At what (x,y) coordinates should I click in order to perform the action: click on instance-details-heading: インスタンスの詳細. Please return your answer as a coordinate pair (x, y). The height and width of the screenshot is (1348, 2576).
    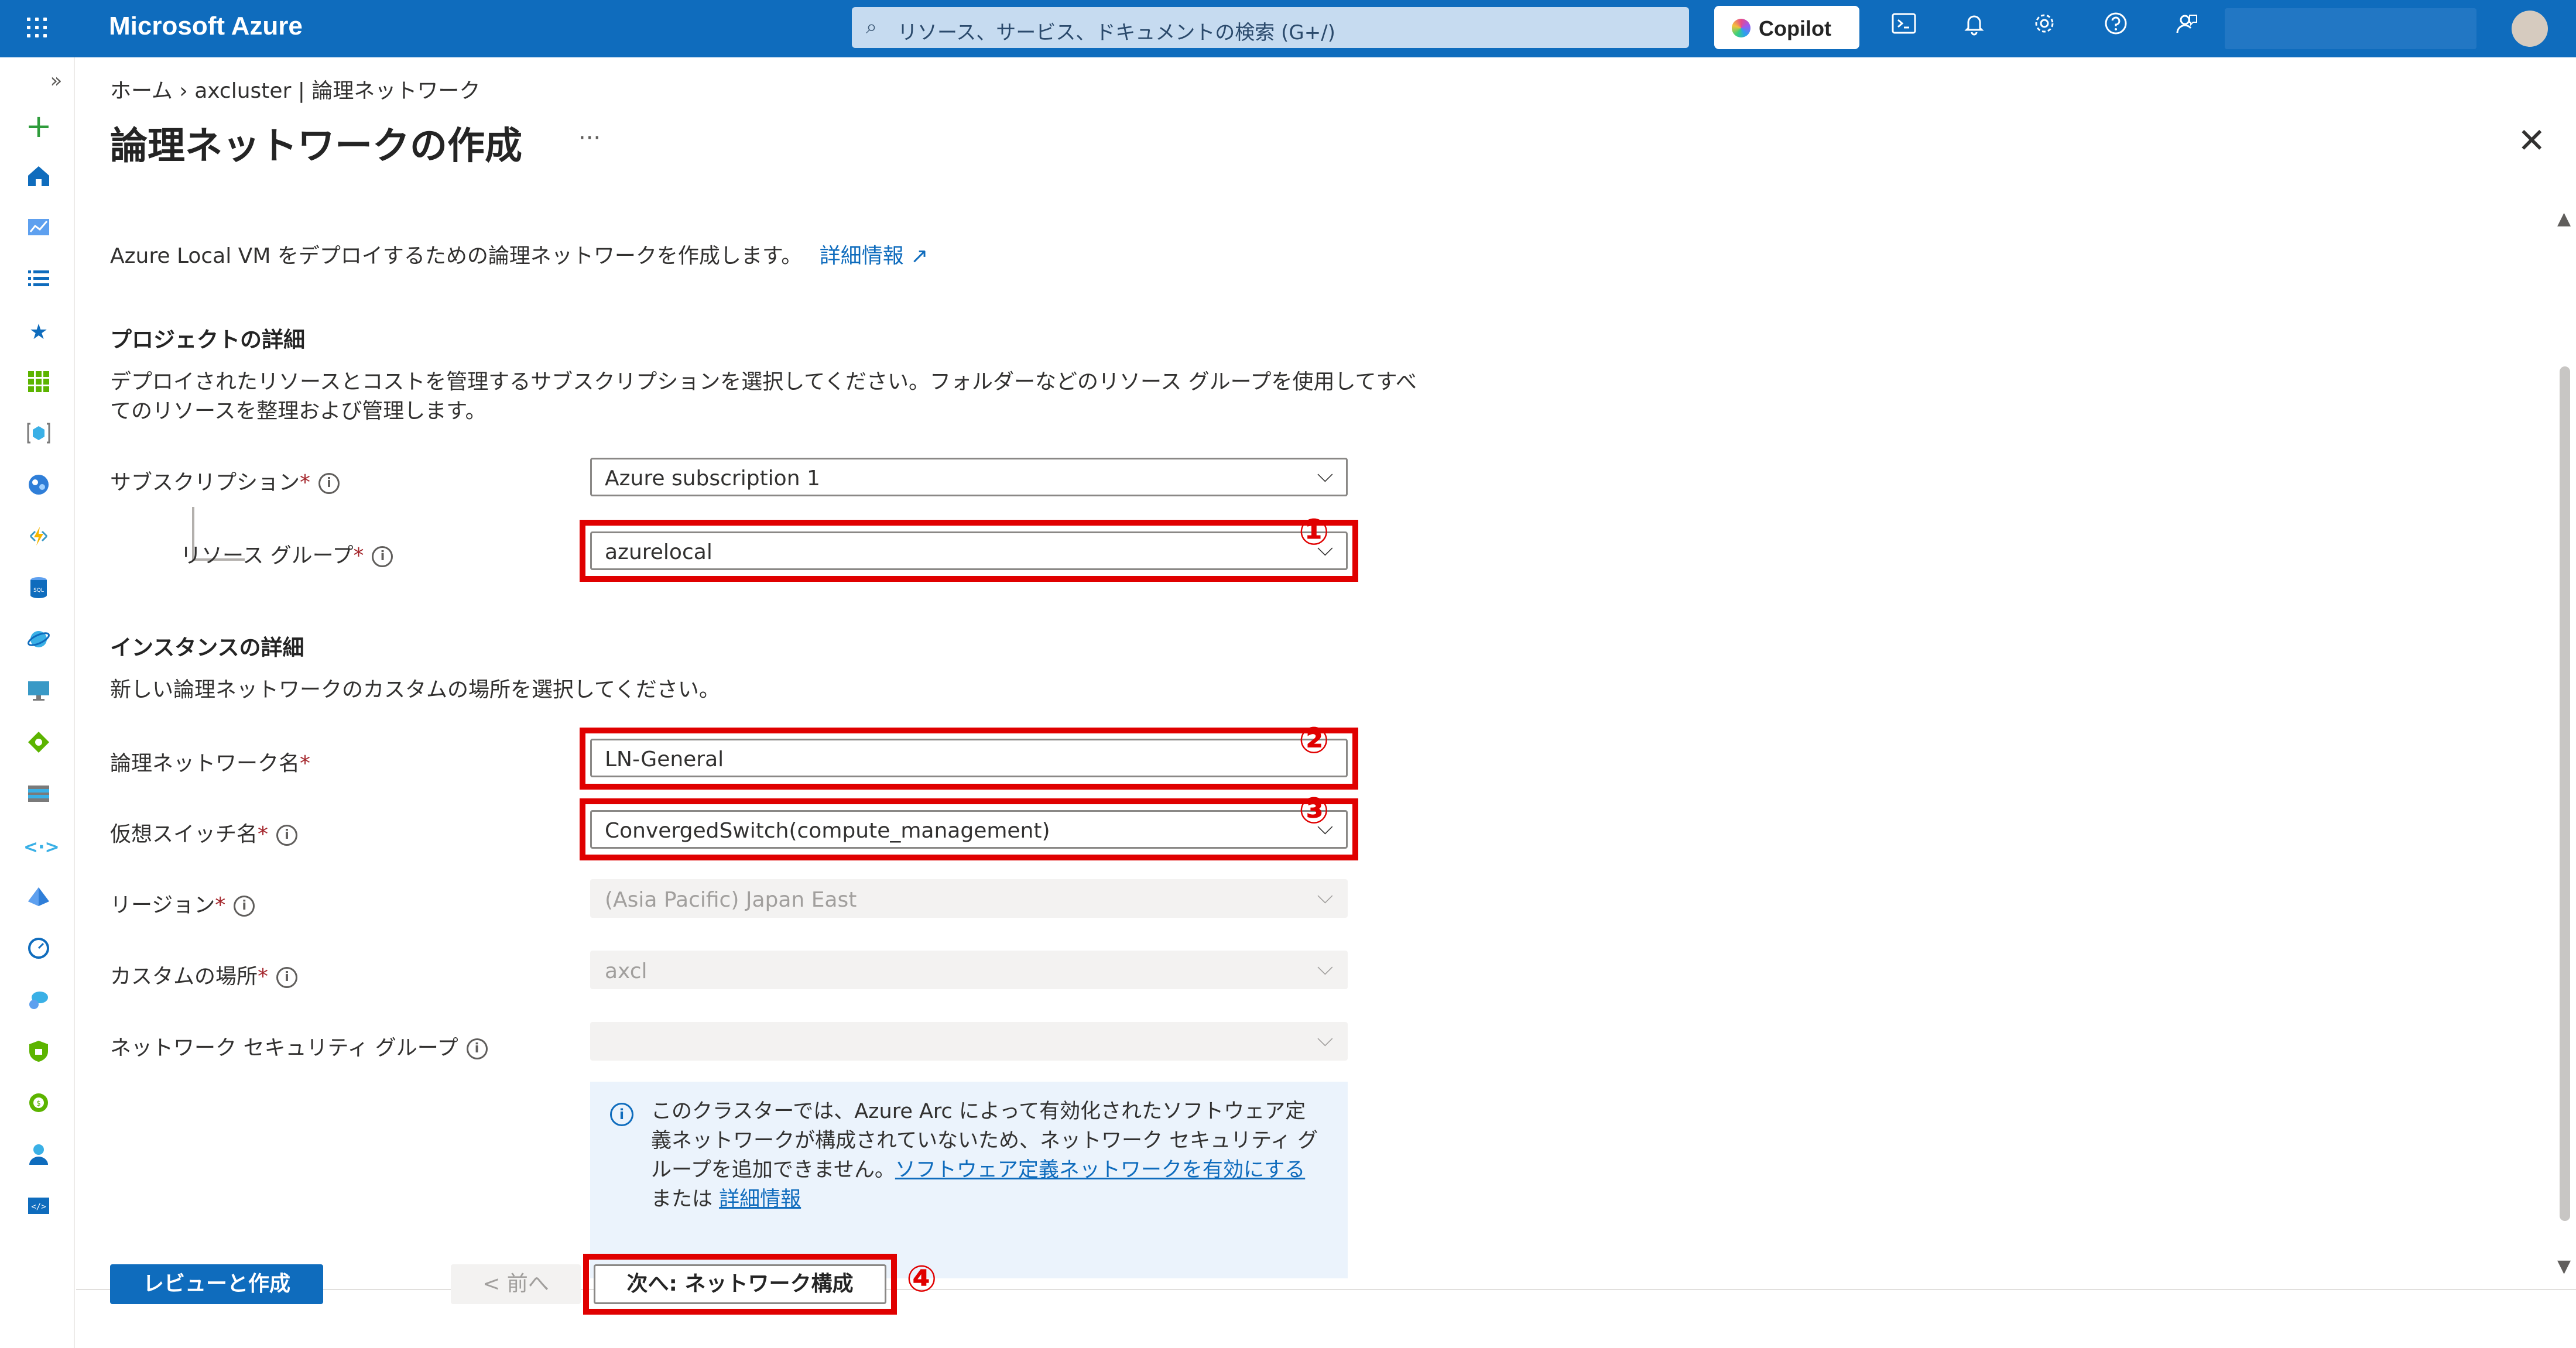
    Looking at the image, I should click on (207, 647).